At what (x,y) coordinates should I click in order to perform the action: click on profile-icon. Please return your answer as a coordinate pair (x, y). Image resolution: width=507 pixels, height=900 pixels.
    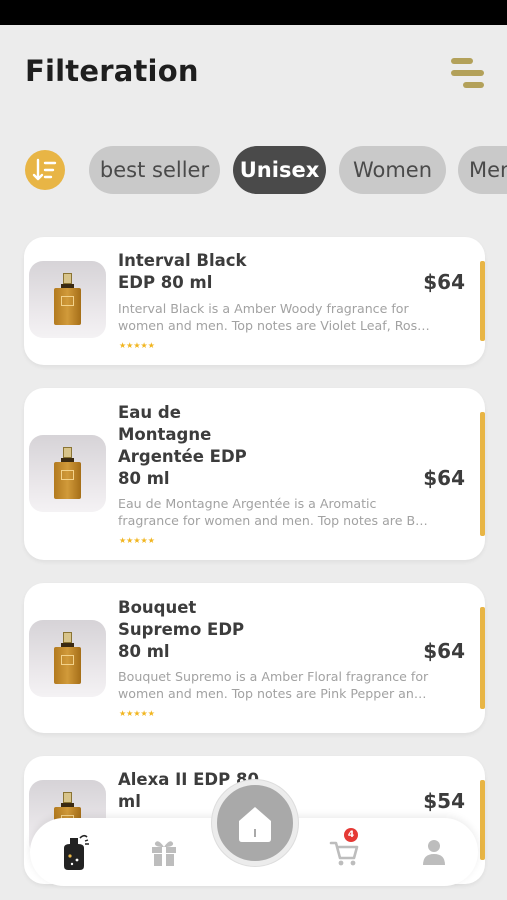
    Looking at the image, I should click on (434, 852).